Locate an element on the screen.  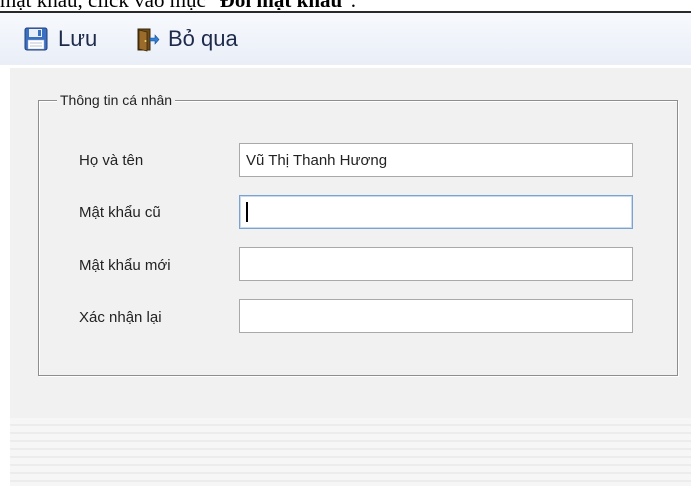
floppy-disk-icon is located at coordinates (36, 39).